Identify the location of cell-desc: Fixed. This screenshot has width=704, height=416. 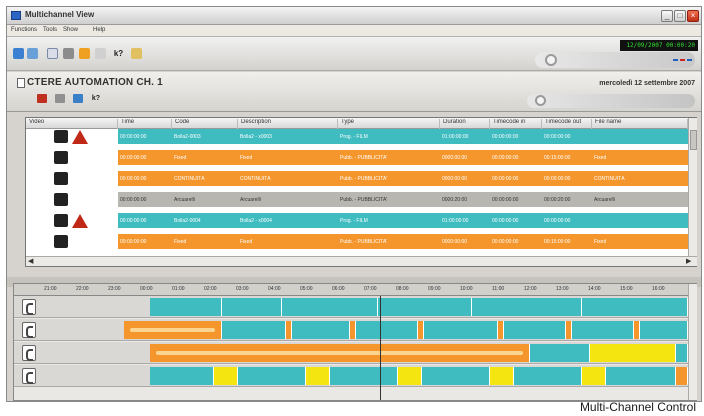
(246, 158).